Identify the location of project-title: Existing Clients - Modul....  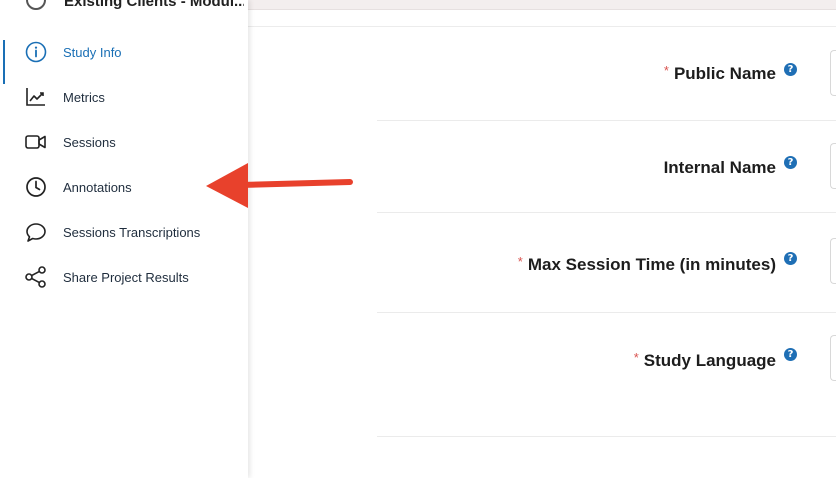
(154, 5).